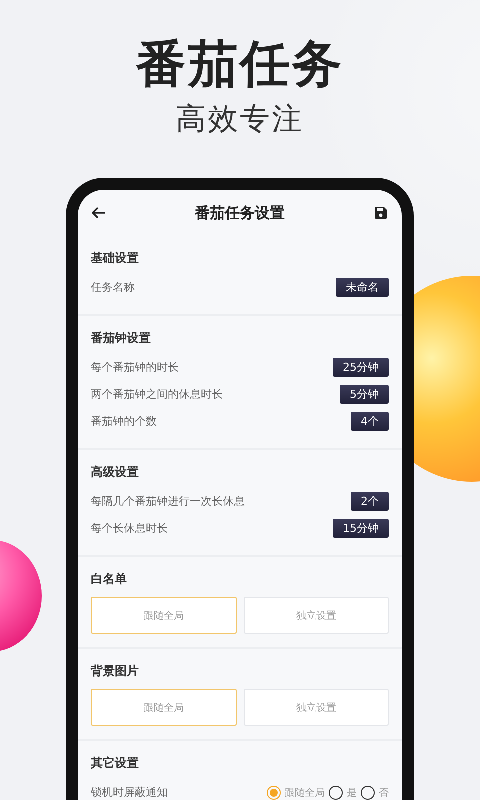 The height and width of the screenshot is (800, 480). Describe the element at coordinates (121, 338) in the screenshot. I see `section-title: 番茄钟设置` at that location.